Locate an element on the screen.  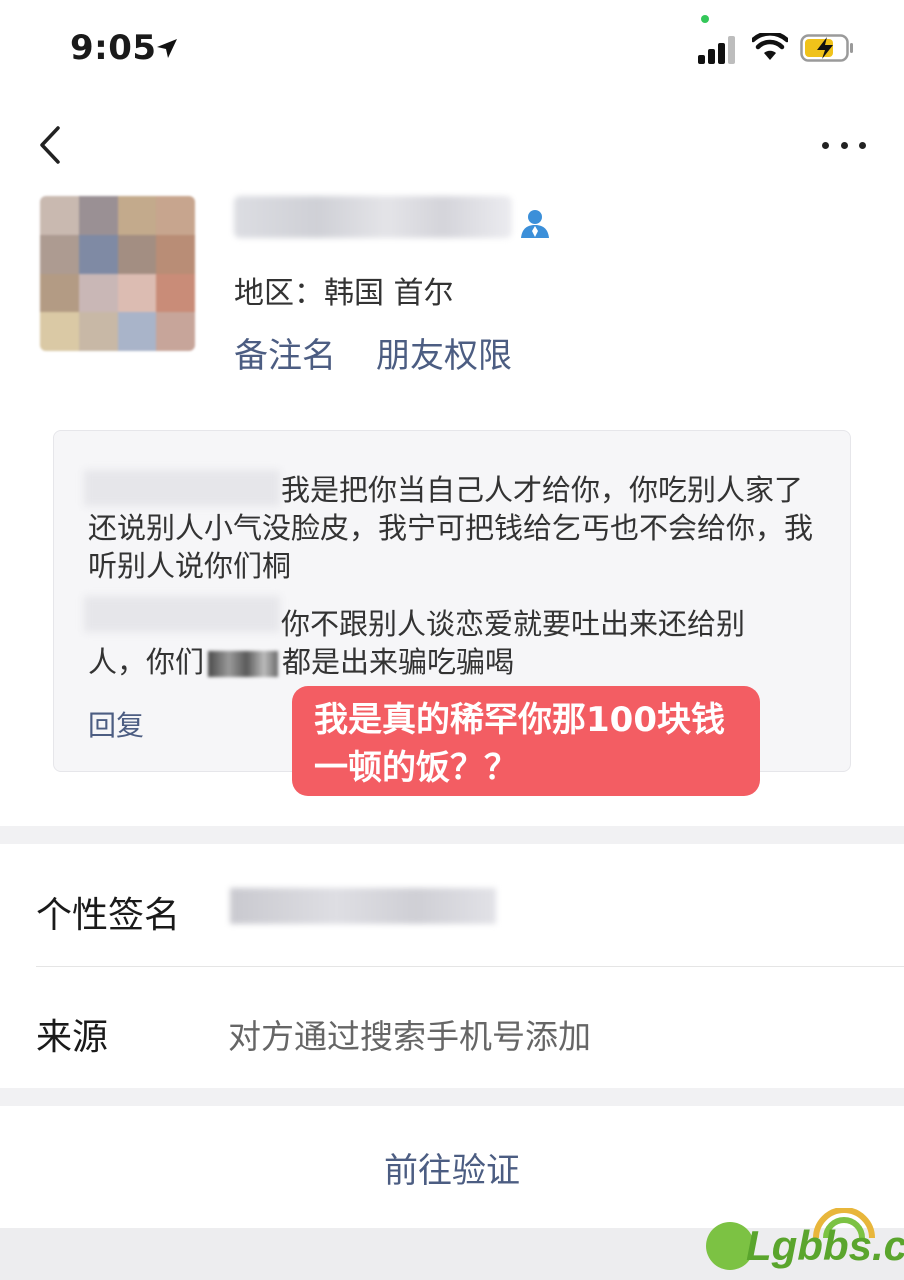
message-text-2-part-c: 都是出来骗吃骗喝 is located at coordinates (398, 662).